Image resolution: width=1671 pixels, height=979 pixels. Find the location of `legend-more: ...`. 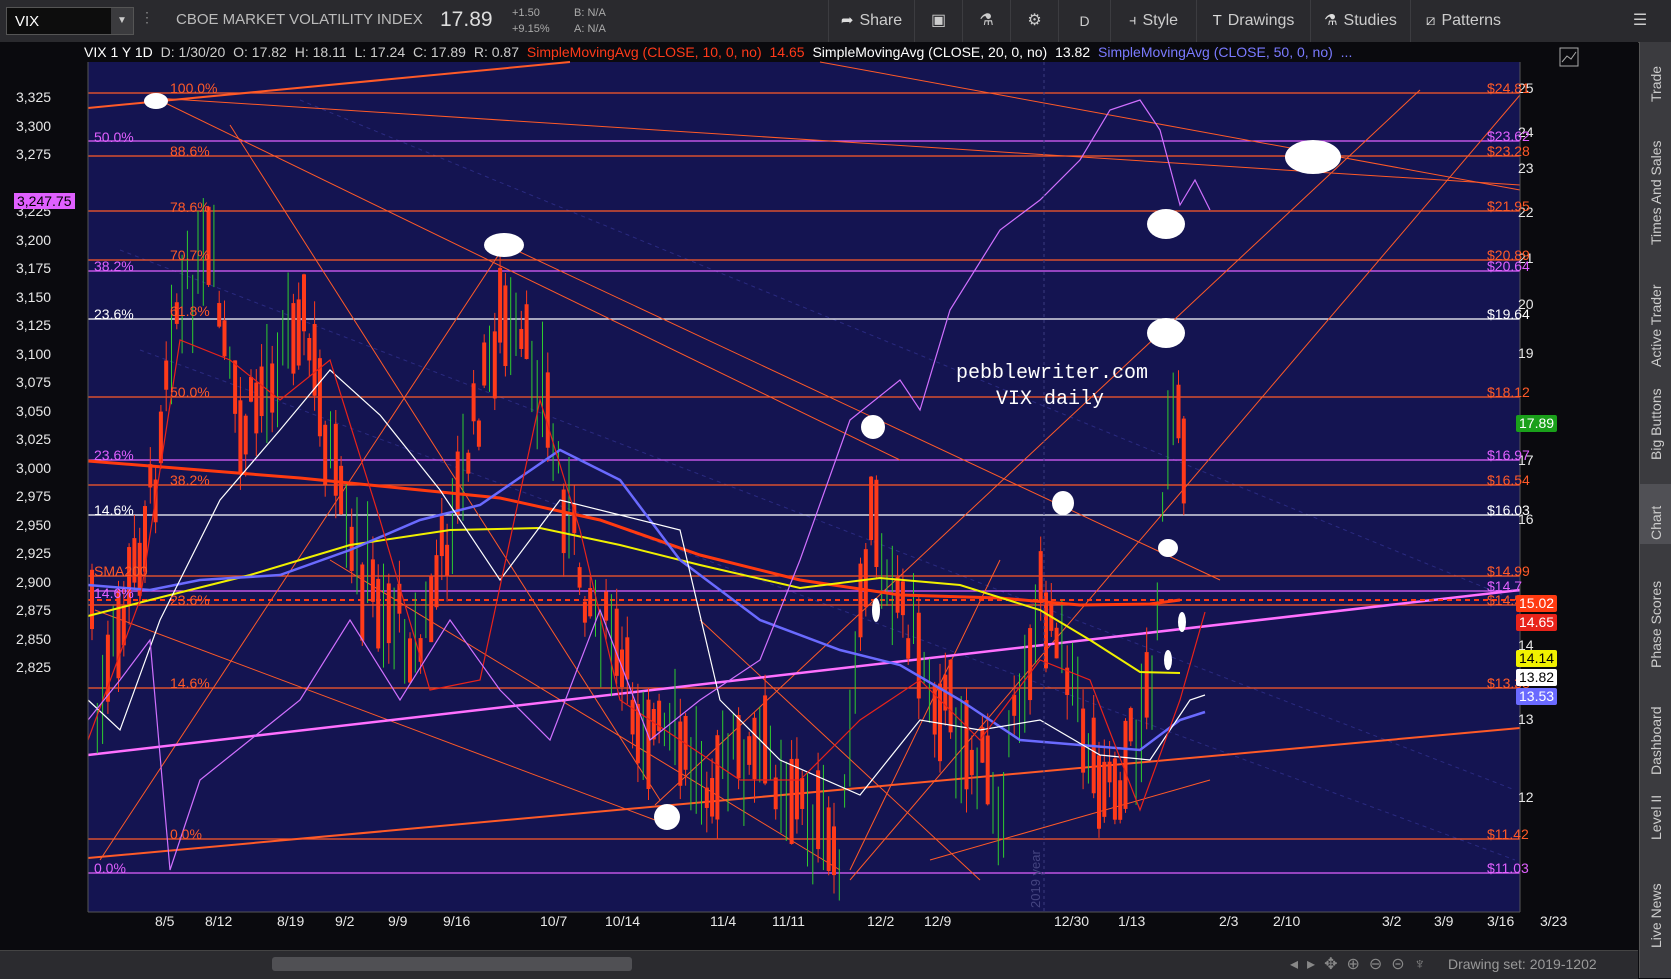

legend-more: ... is located at coordinates (1347, 52).